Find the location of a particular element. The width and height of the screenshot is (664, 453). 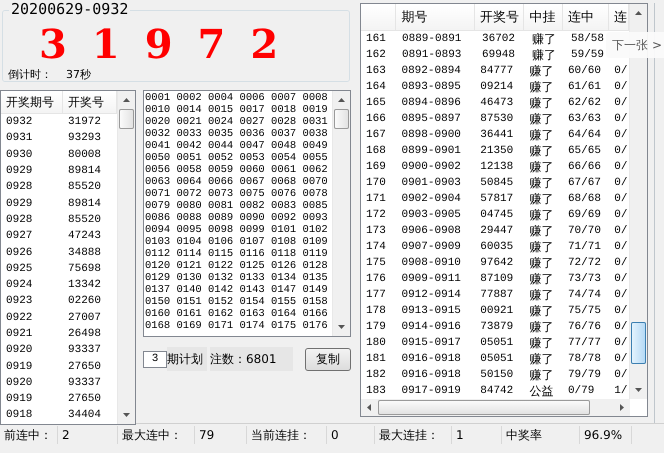

table-cell-text: 0916-0918 is located at coordinates (431, 375).